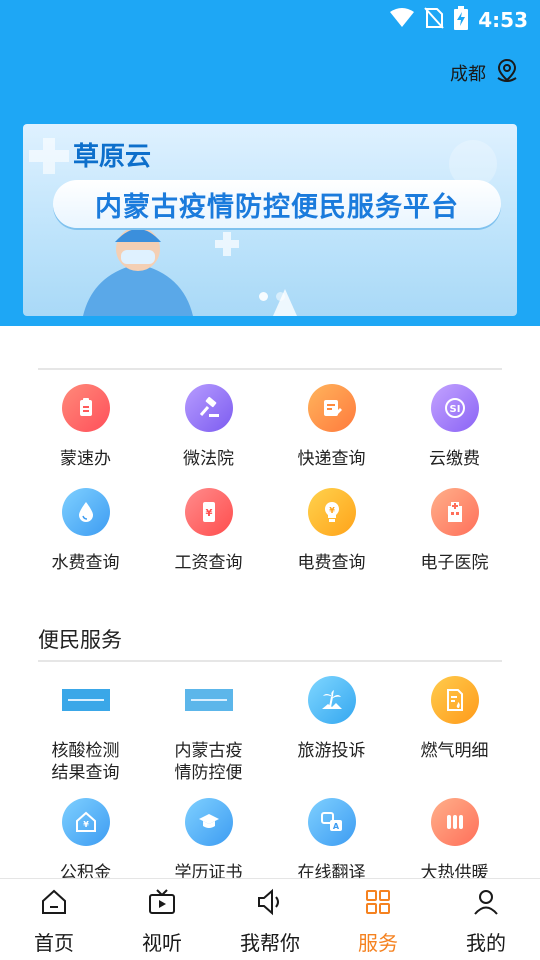 The width and height of the screenshot is (540, 960). I want to click on service-zai-xian-fan-yi: A 在线翻译, so click(331, 841).